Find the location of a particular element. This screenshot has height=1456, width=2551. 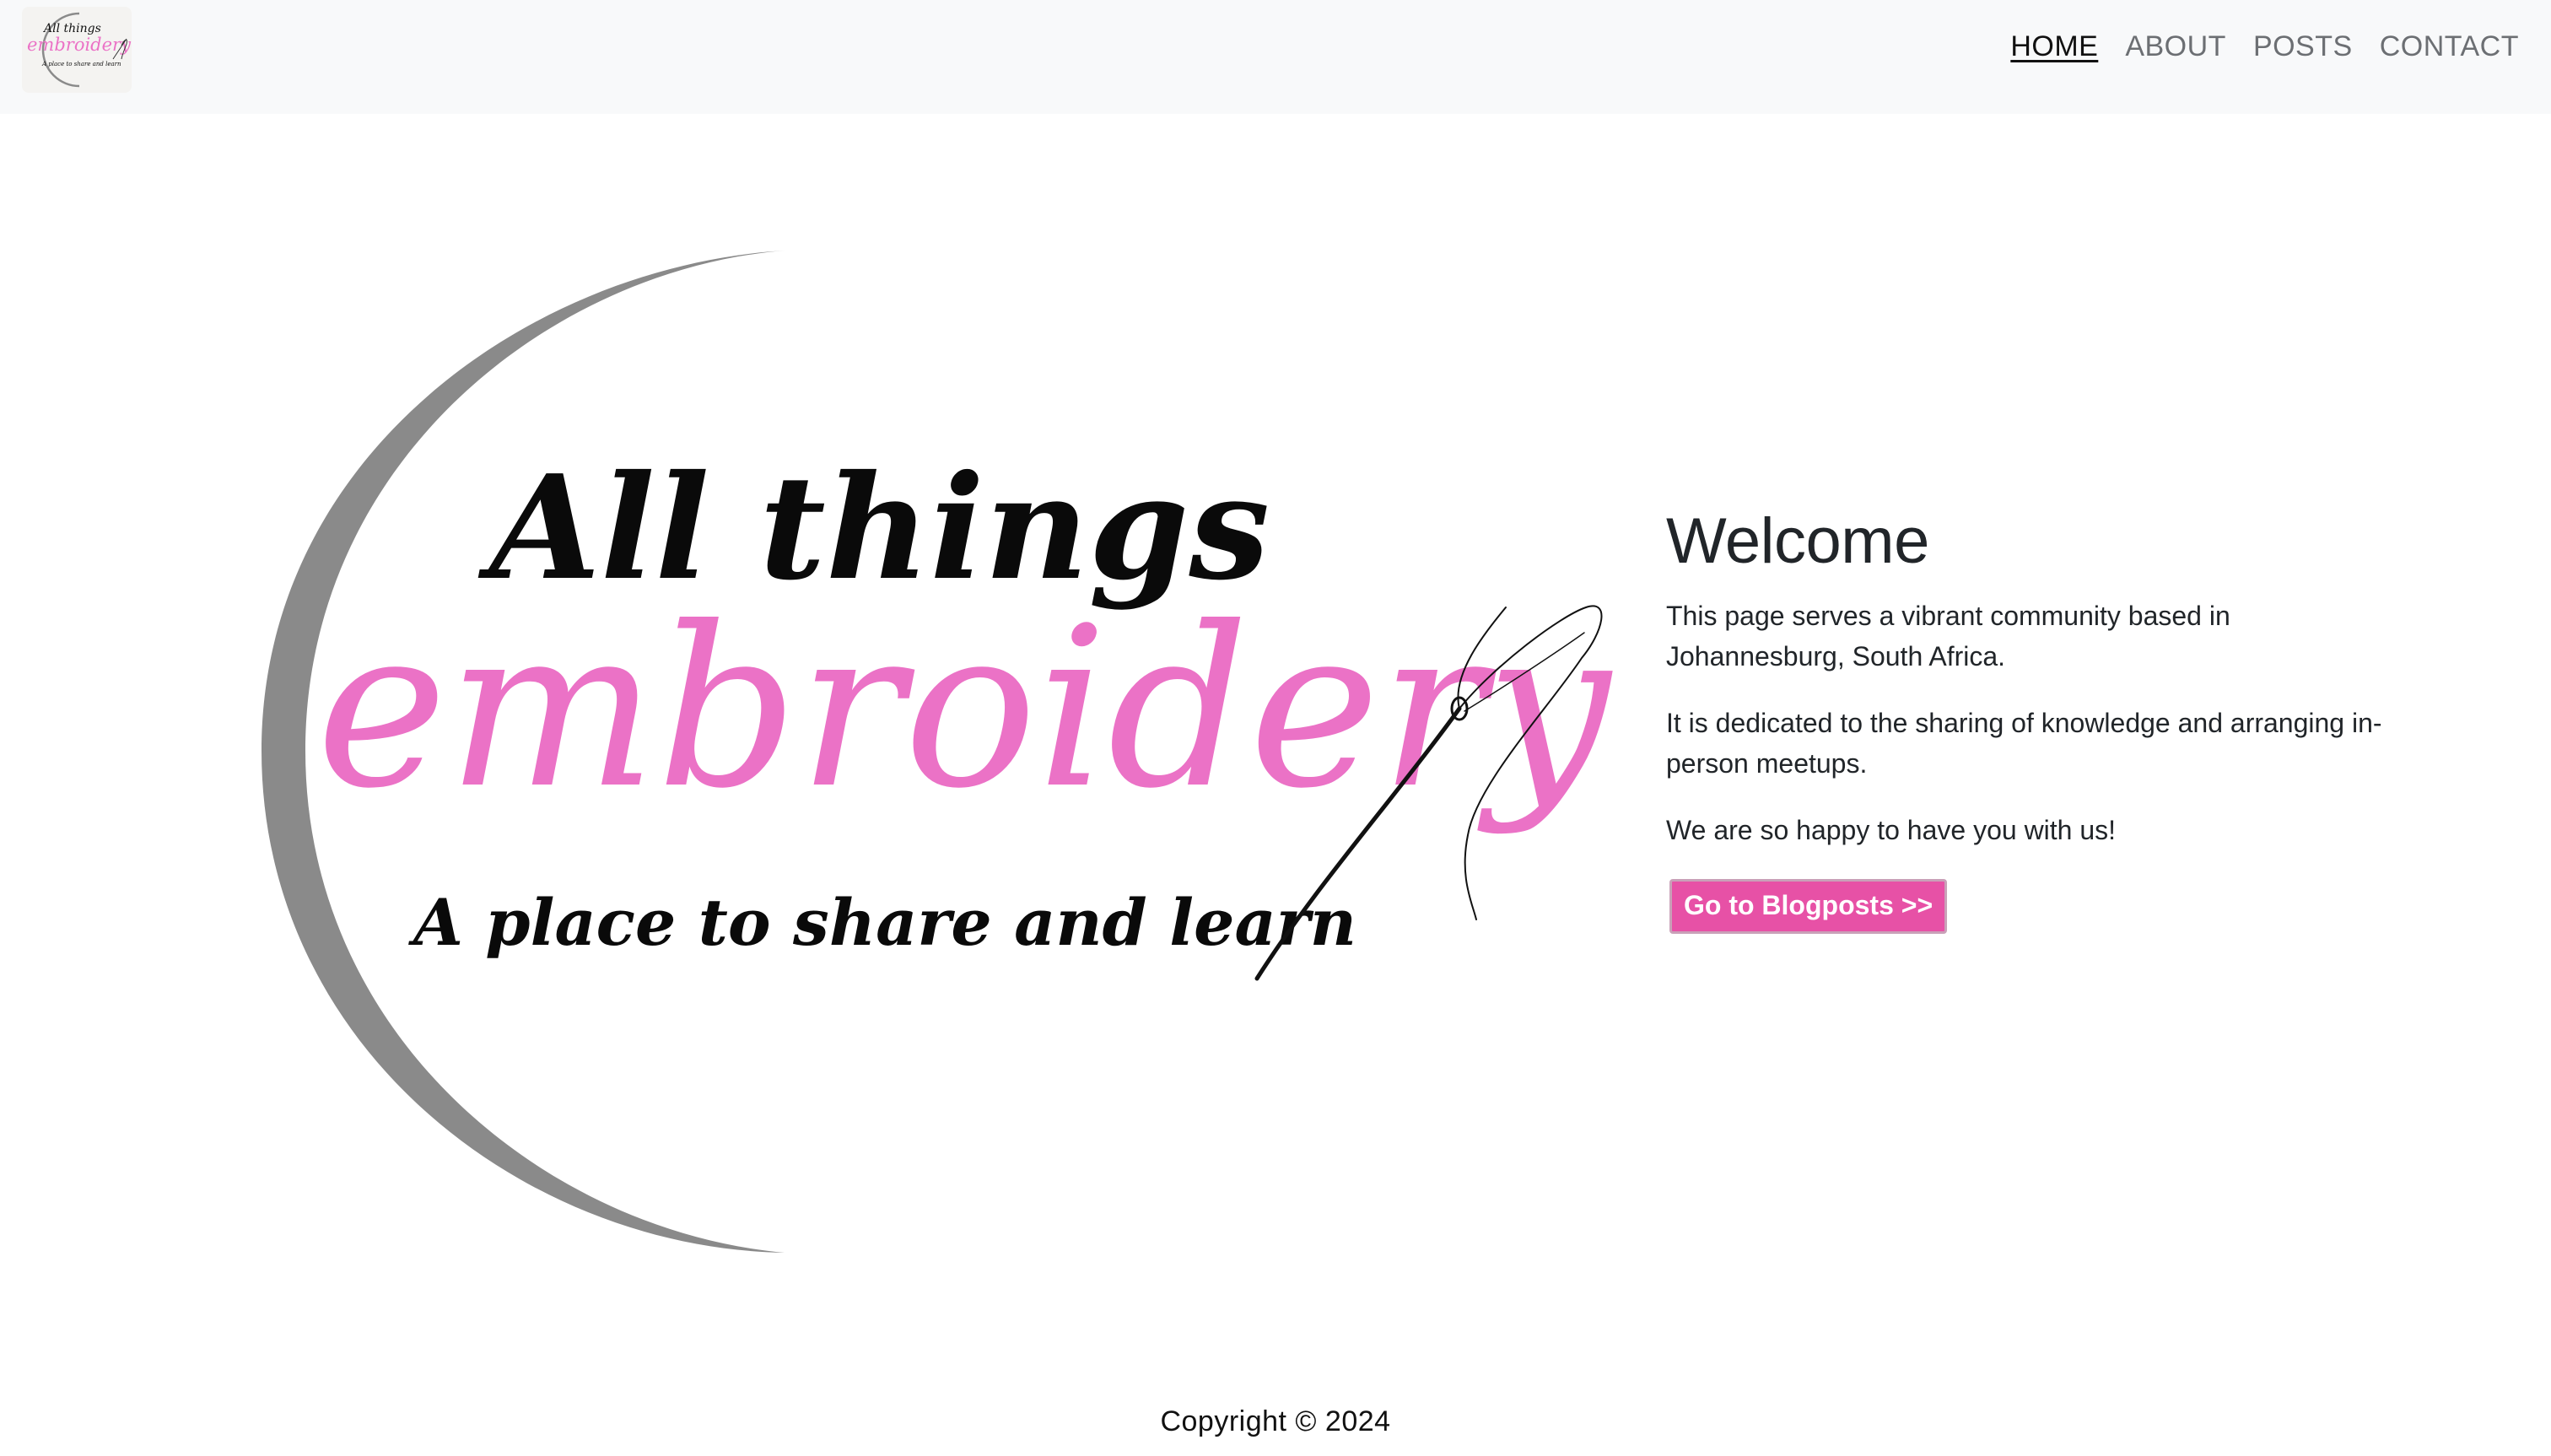

hero-logo-text-sub: A place to share and learn is located at coordinates (882, 922).